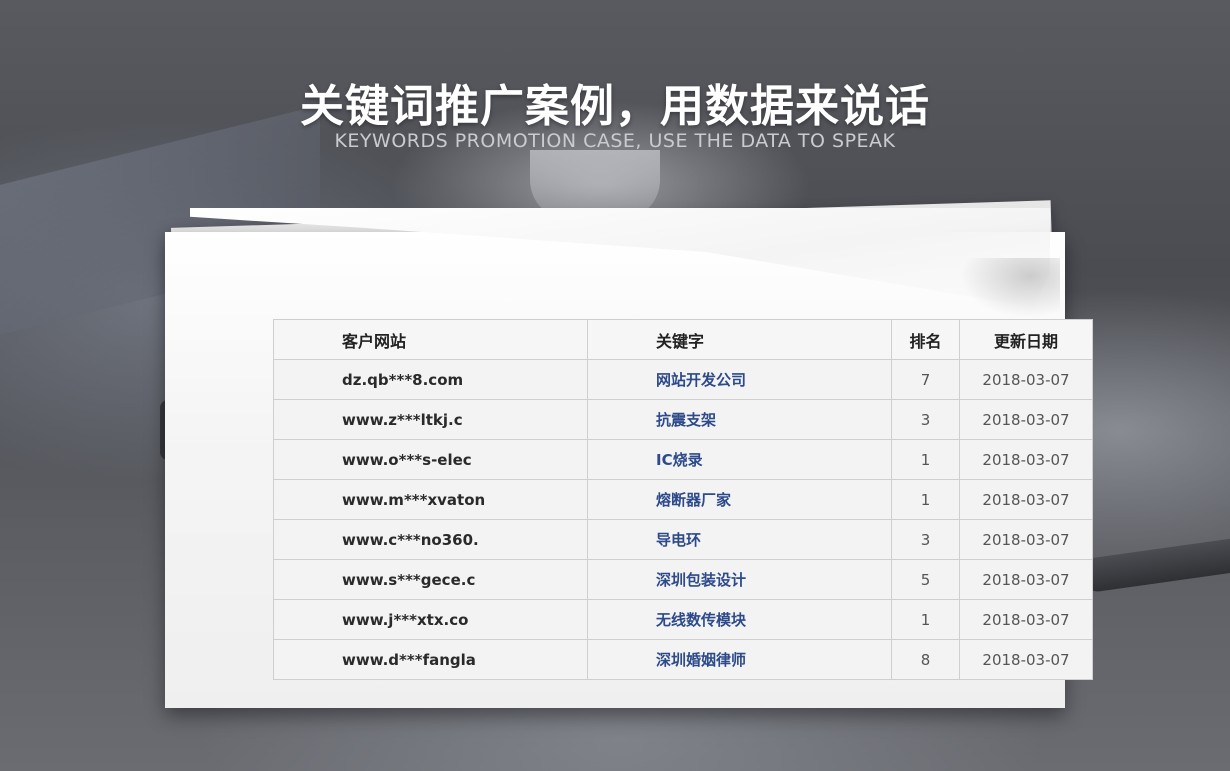  I want to click on cell-site: www.d***fangla, so click(430, 659).